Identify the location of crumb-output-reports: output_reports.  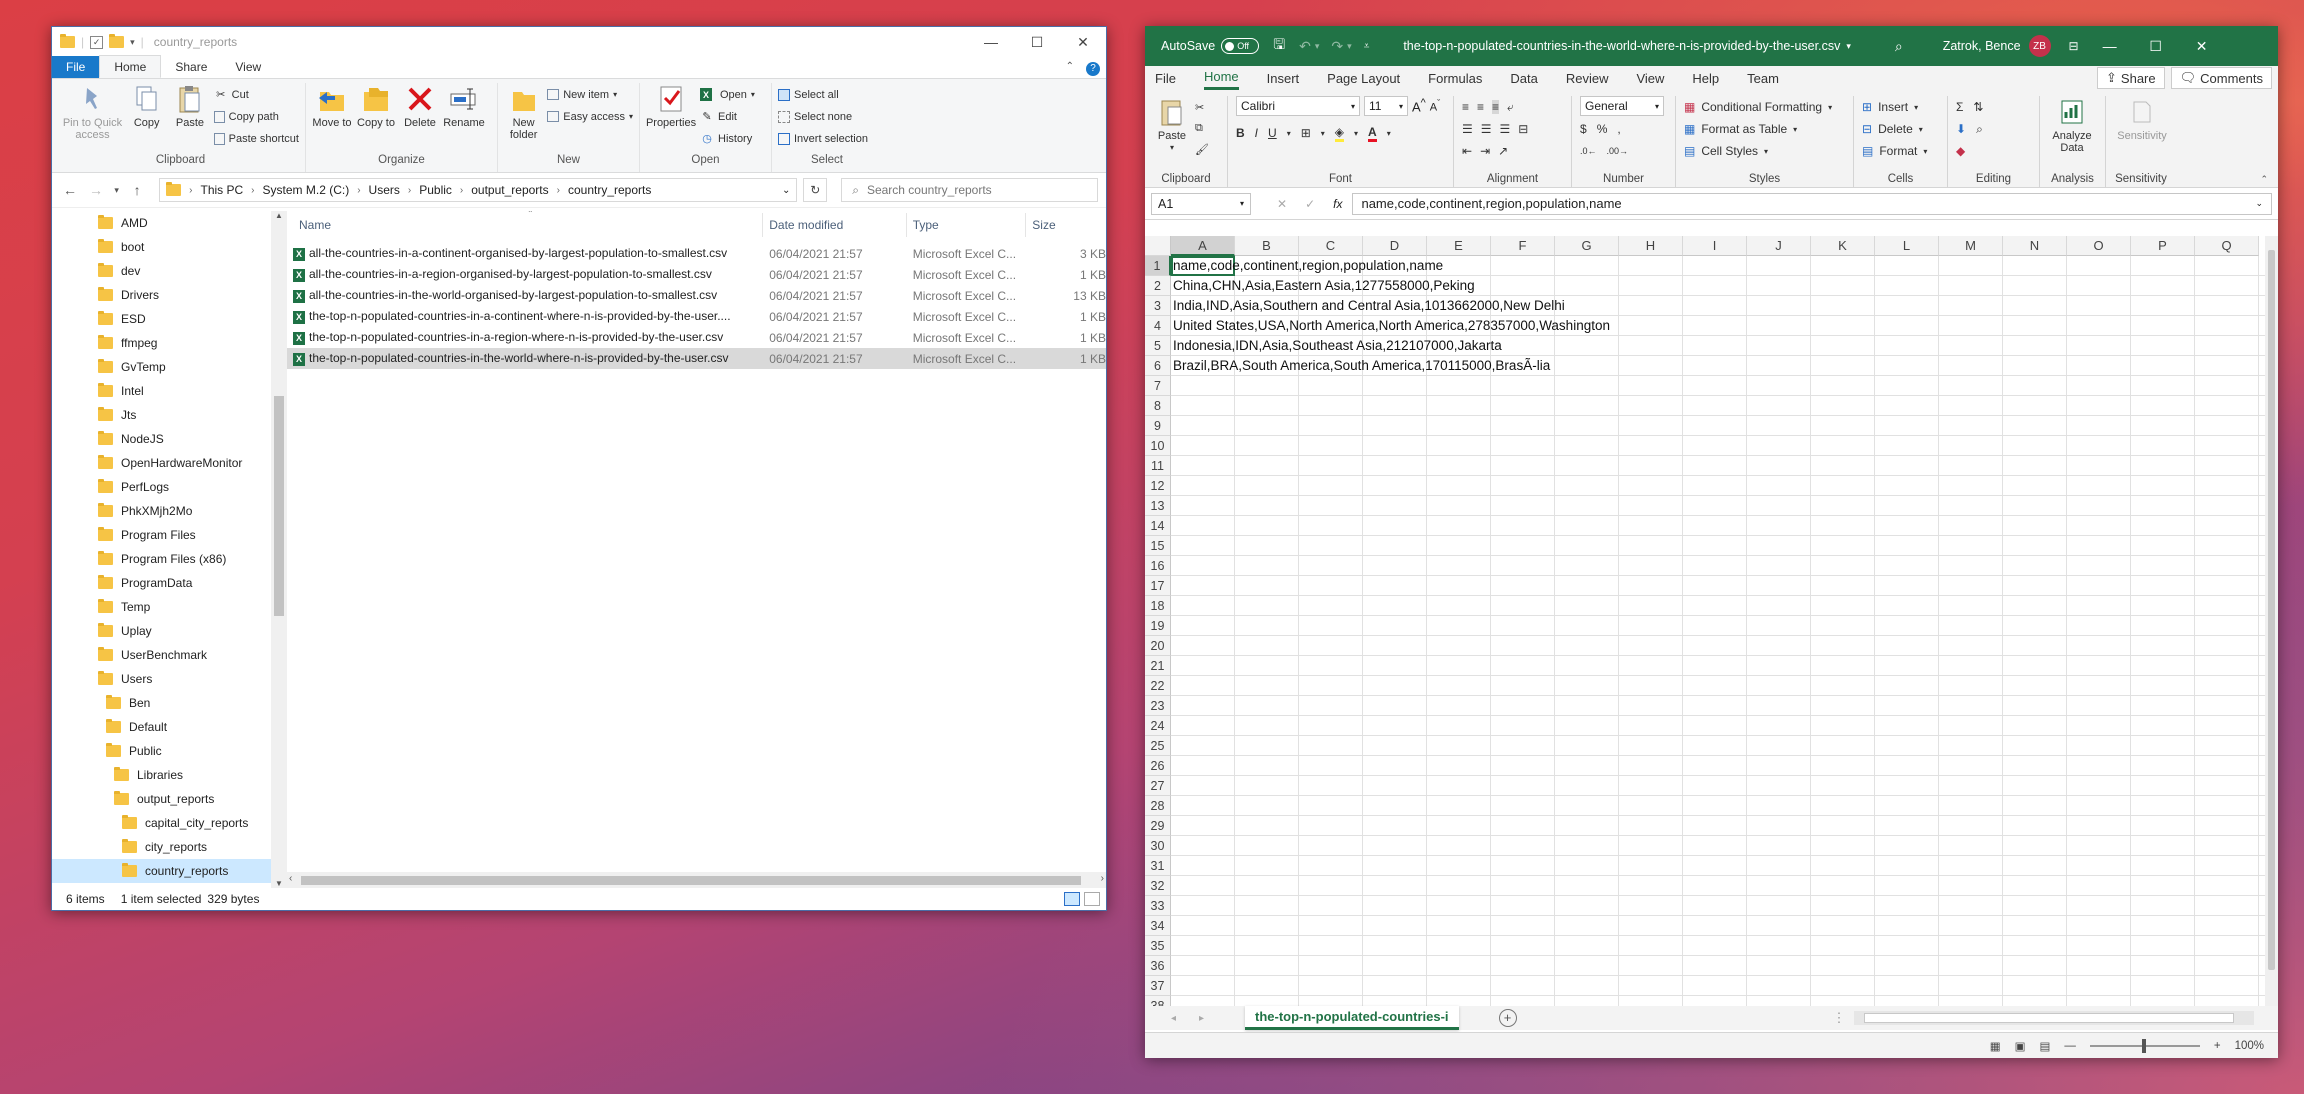
(509, 190).